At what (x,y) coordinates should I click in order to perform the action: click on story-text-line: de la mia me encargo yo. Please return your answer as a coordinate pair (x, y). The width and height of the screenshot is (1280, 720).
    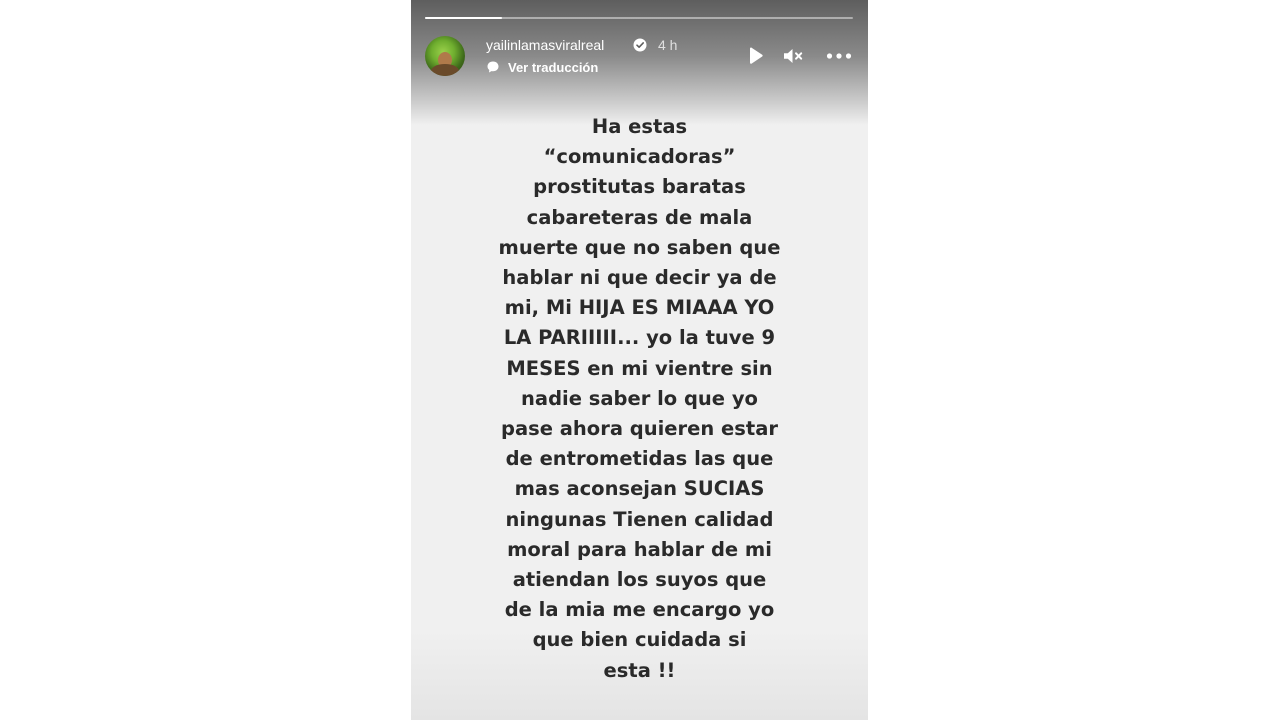
    Looking at the image, I should click on (639, 610).